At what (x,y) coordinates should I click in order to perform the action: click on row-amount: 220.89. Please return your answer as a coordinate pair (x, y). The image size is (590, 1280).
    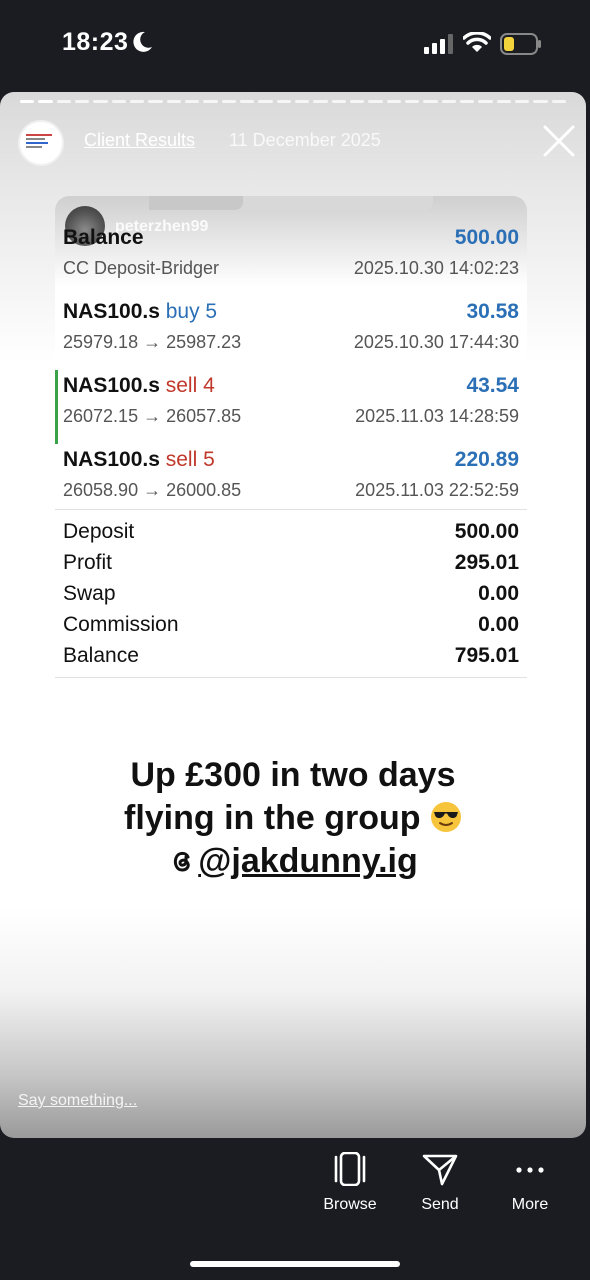
    Looking at the image, I should click on (486, 459).